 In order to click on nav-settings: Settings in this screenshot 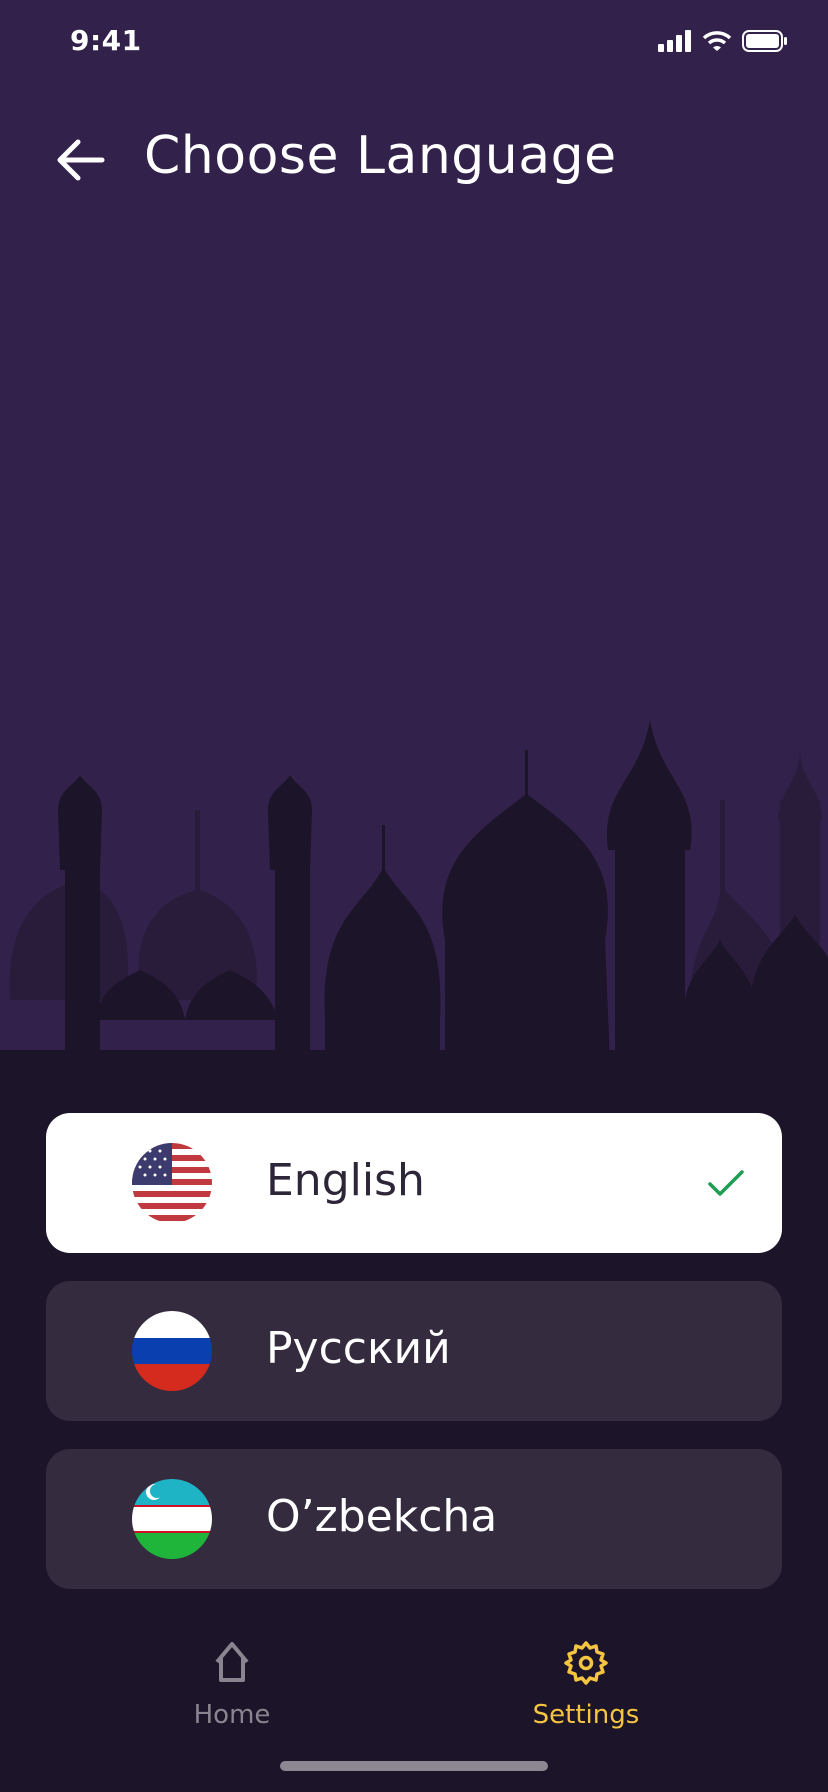, I will do `click(586, 1685)`.